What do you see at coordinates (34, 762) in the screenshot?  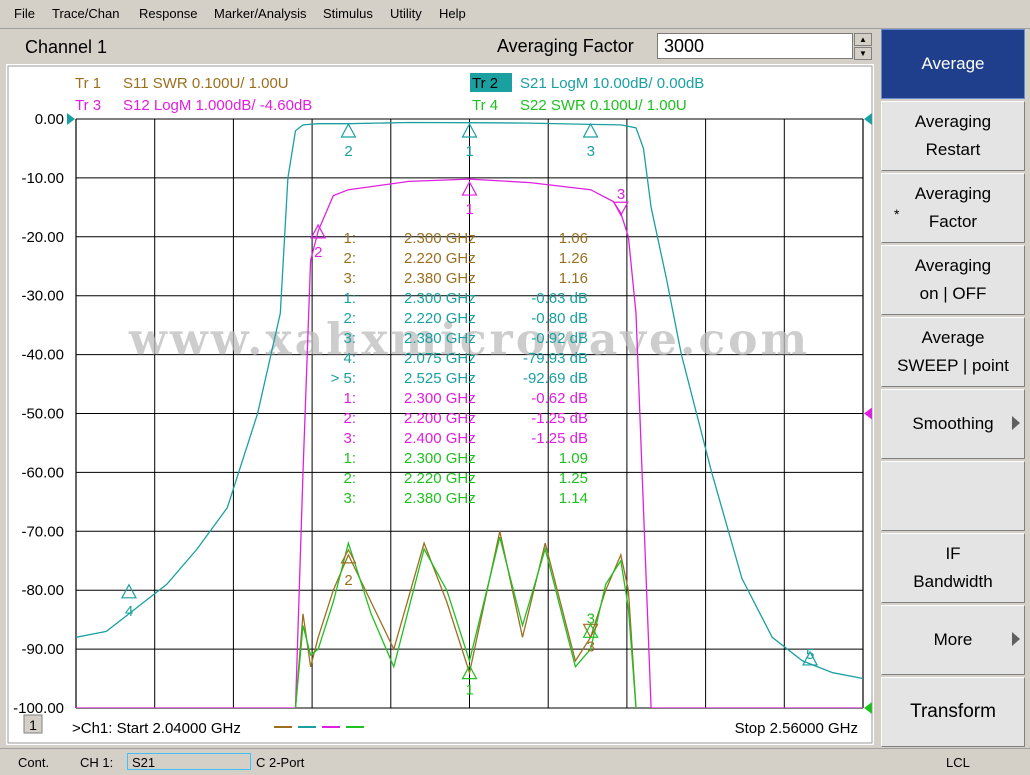 I see `status-sweep-mode: Cont.` at bounding box center [34, 762].